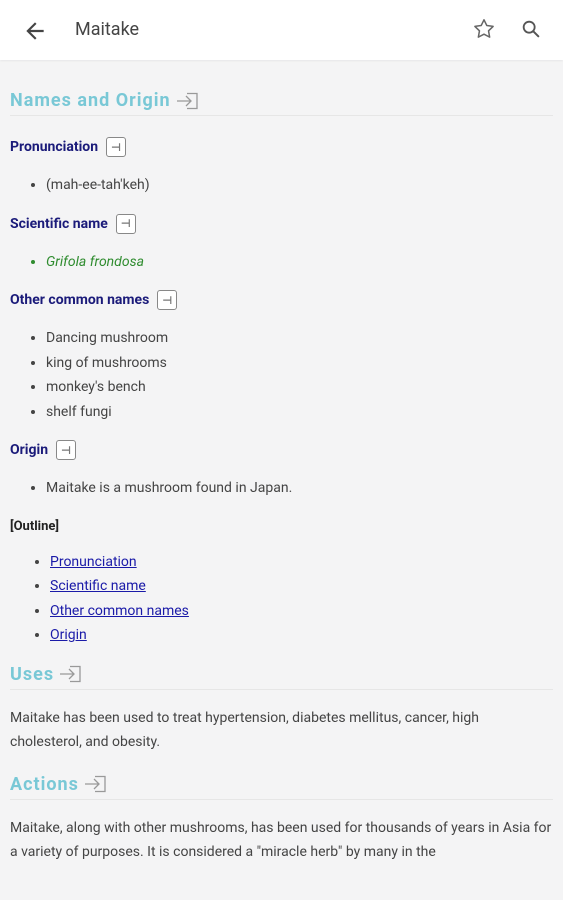 The image size is (563, 900). Describe the element at coordinates (281, 223) in the screenshot. I see `subheading-scientific-name: Scientific name ⊣` at that location.